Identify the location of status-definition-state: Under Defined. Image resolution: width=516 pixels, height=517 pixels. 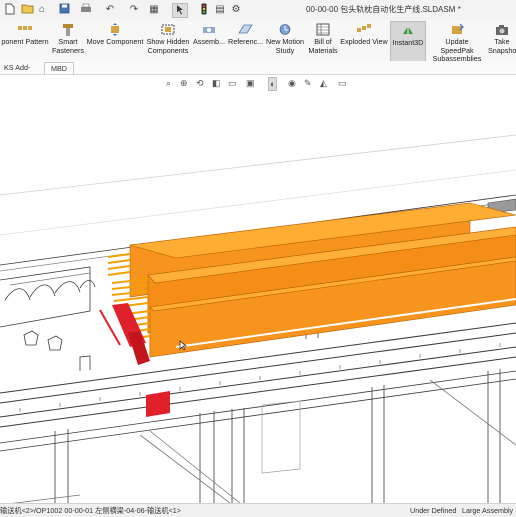
(433, 510).